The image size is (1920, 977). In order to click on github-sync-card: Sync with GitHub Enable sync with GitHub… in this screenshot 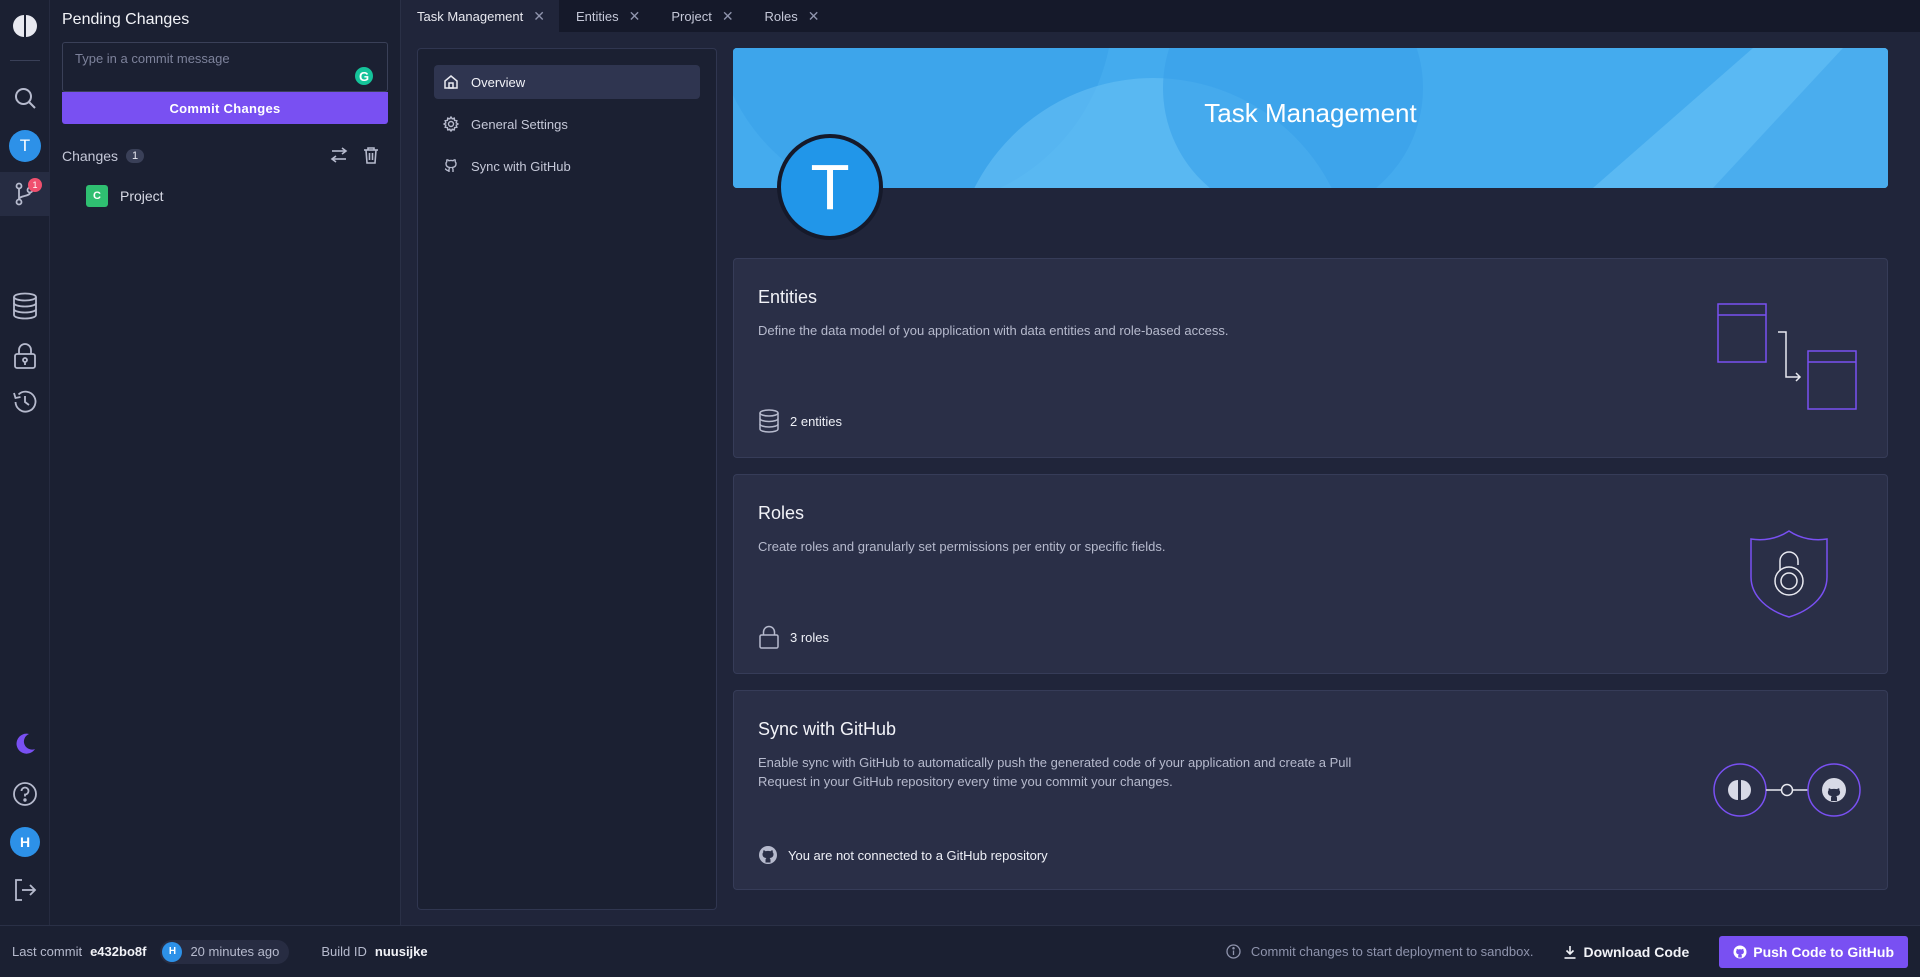, I will do `click(1310, 790)`.